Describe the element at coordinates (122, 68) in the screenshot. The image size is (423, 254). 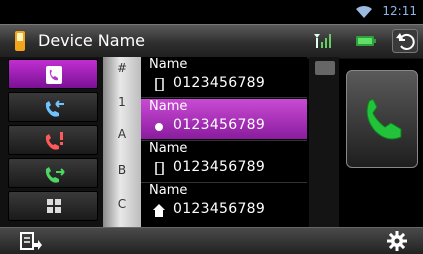
I see `index-letter: #` at that location.